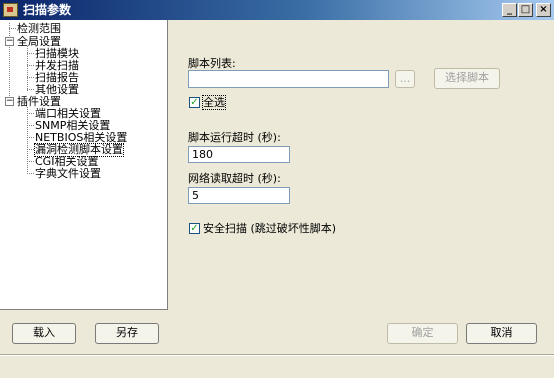 The image size is (554, 378). I want to click on tree-collapse-global-icon: −, so click(9, 41).